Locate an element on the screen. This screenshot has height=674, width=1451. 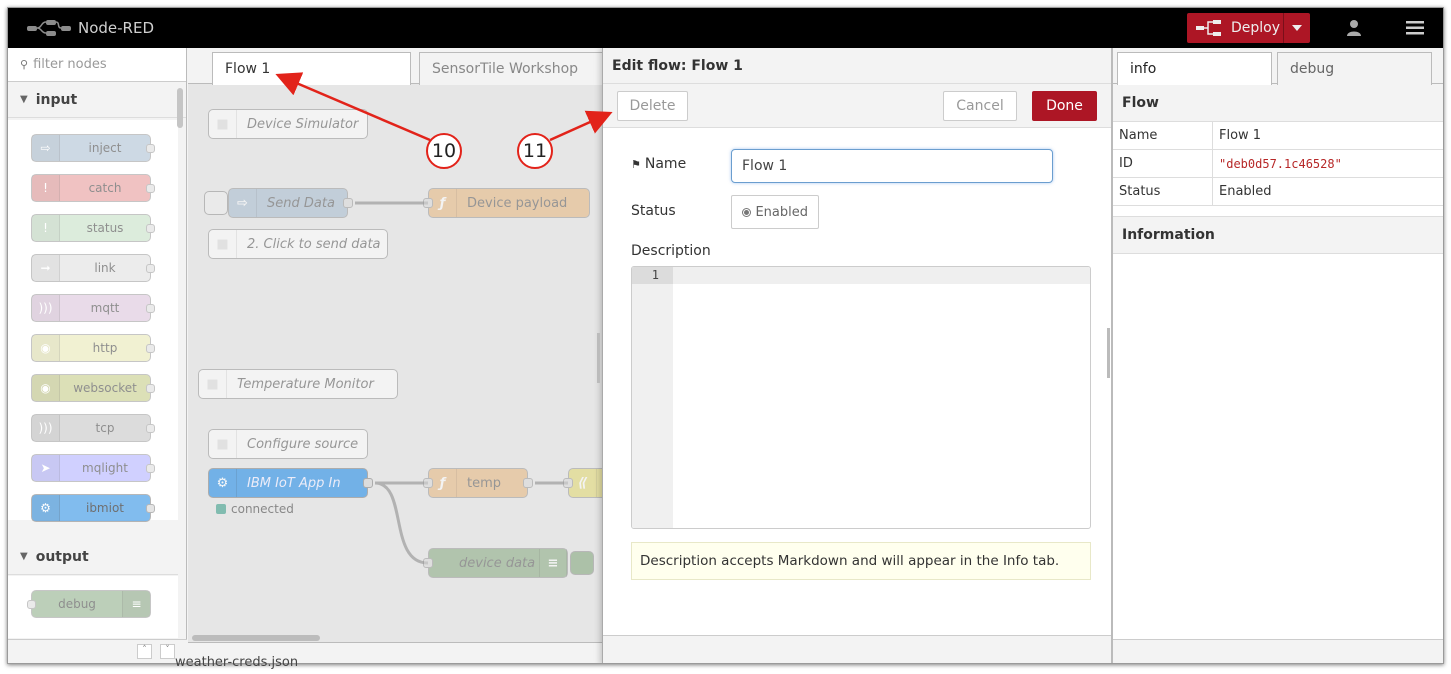
node-device-data: device data ≡ is located at coordinates (495, 563).